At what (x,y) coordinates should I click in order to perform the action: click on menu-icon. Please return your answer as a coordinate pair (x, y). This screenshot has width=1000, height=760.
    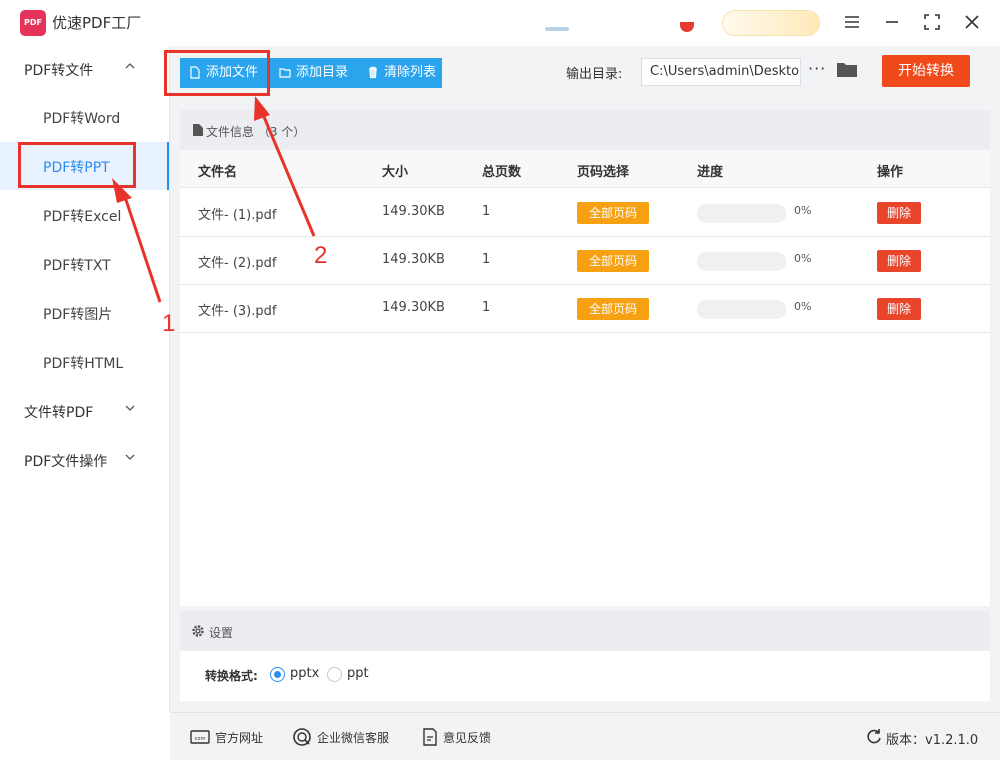
    Looking at the image, I should click on (852, 22).